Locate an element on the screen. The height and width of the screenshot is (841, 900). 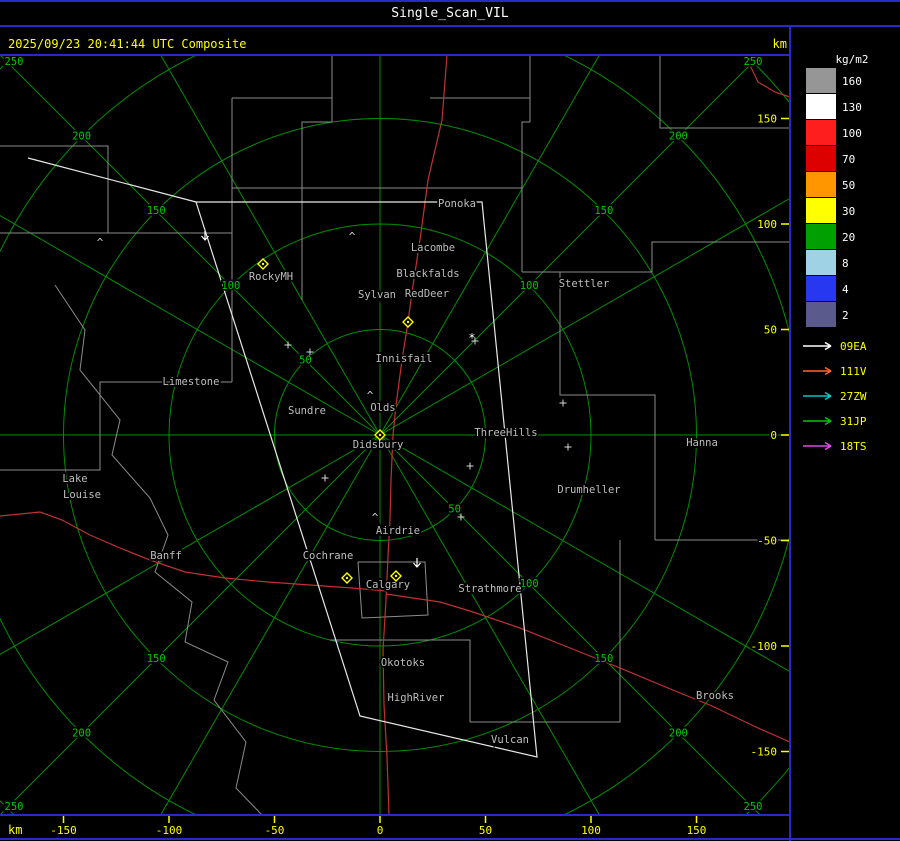
storm-track-id: 18TS is located at coordinates (853, 446).